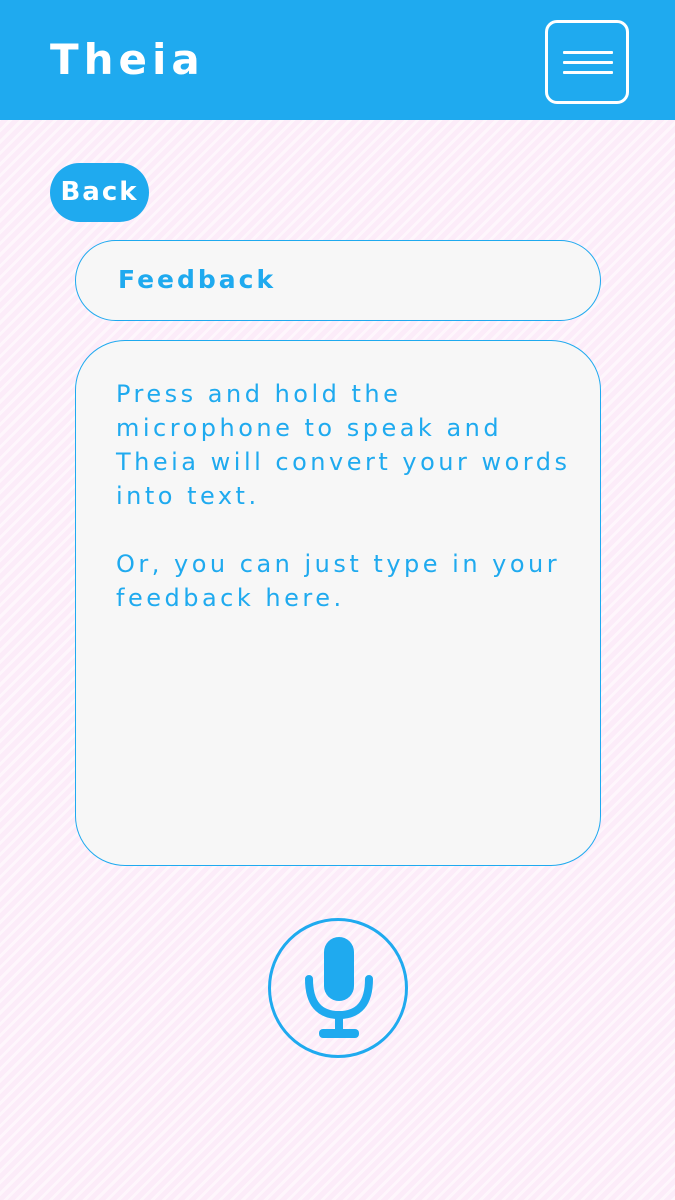  What do you see at coordinates (127, 59) in the screenshot?
I see `app-title: Theia` at bounding box center [127, 59].